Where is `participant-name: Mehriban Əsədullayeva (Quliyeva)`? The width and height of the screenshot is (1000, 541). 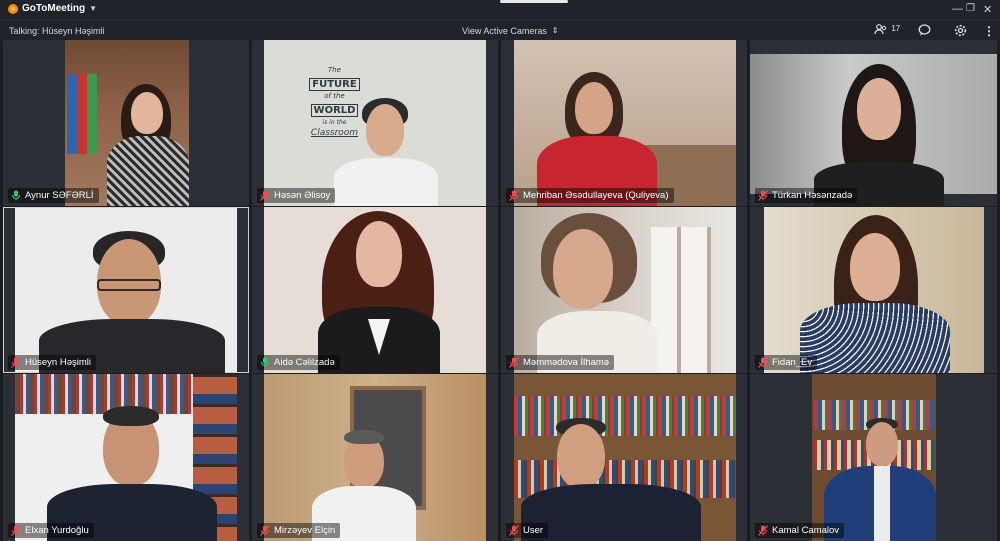 participant-name: Mehriban Əsədullayeva (Quliyeva) is located at coordinates (596, 195).